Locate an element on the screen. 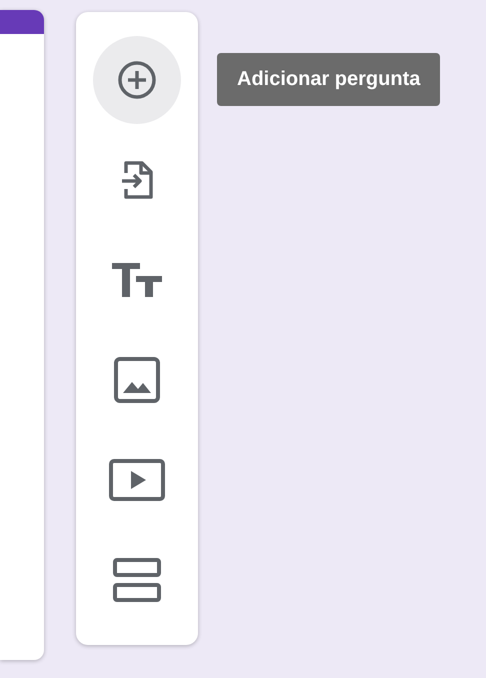  tooltip: Adicionar pergunta is located at coordinates (328, 79).